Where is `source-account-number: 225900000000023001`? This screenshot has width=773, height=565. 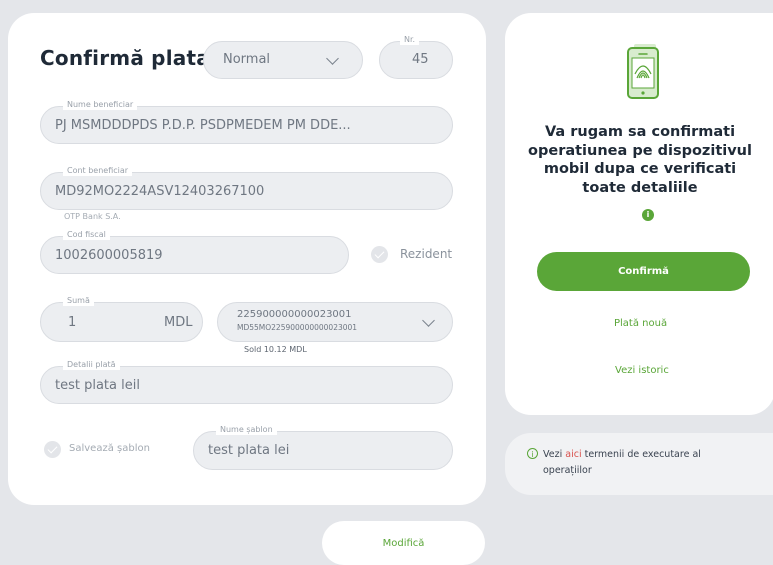
source-account-number: 225900000000023001 is located at coordinates (294, 314).